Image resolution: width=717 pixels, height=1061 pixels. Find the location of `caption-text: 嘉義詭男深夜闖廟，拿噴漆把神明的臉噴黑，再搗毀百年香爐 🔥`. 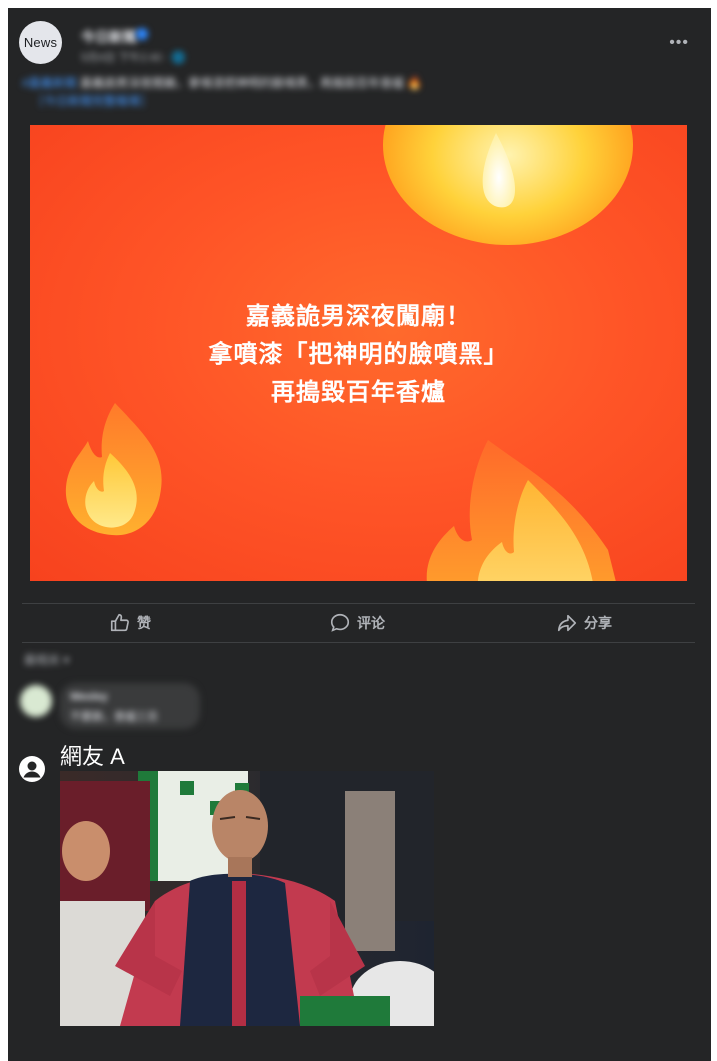

caption-text: 嘉義詭男深夜闖廟，拿噴漆把神明的臉噴黑，再搗毀百年香爐 🔥 is located at coordinates (251, 83).